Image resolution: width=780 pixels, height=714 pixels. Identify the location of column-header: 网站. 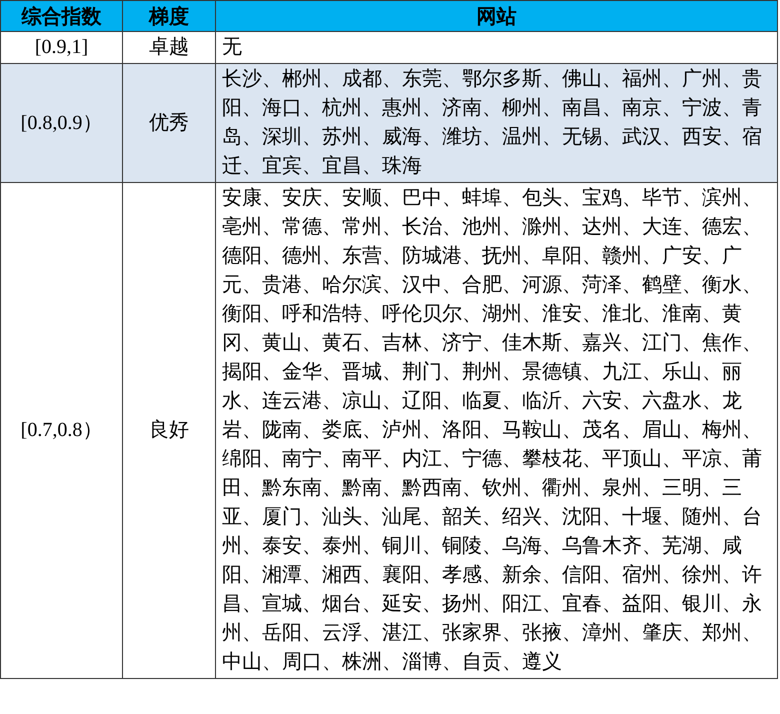
(497, 16).